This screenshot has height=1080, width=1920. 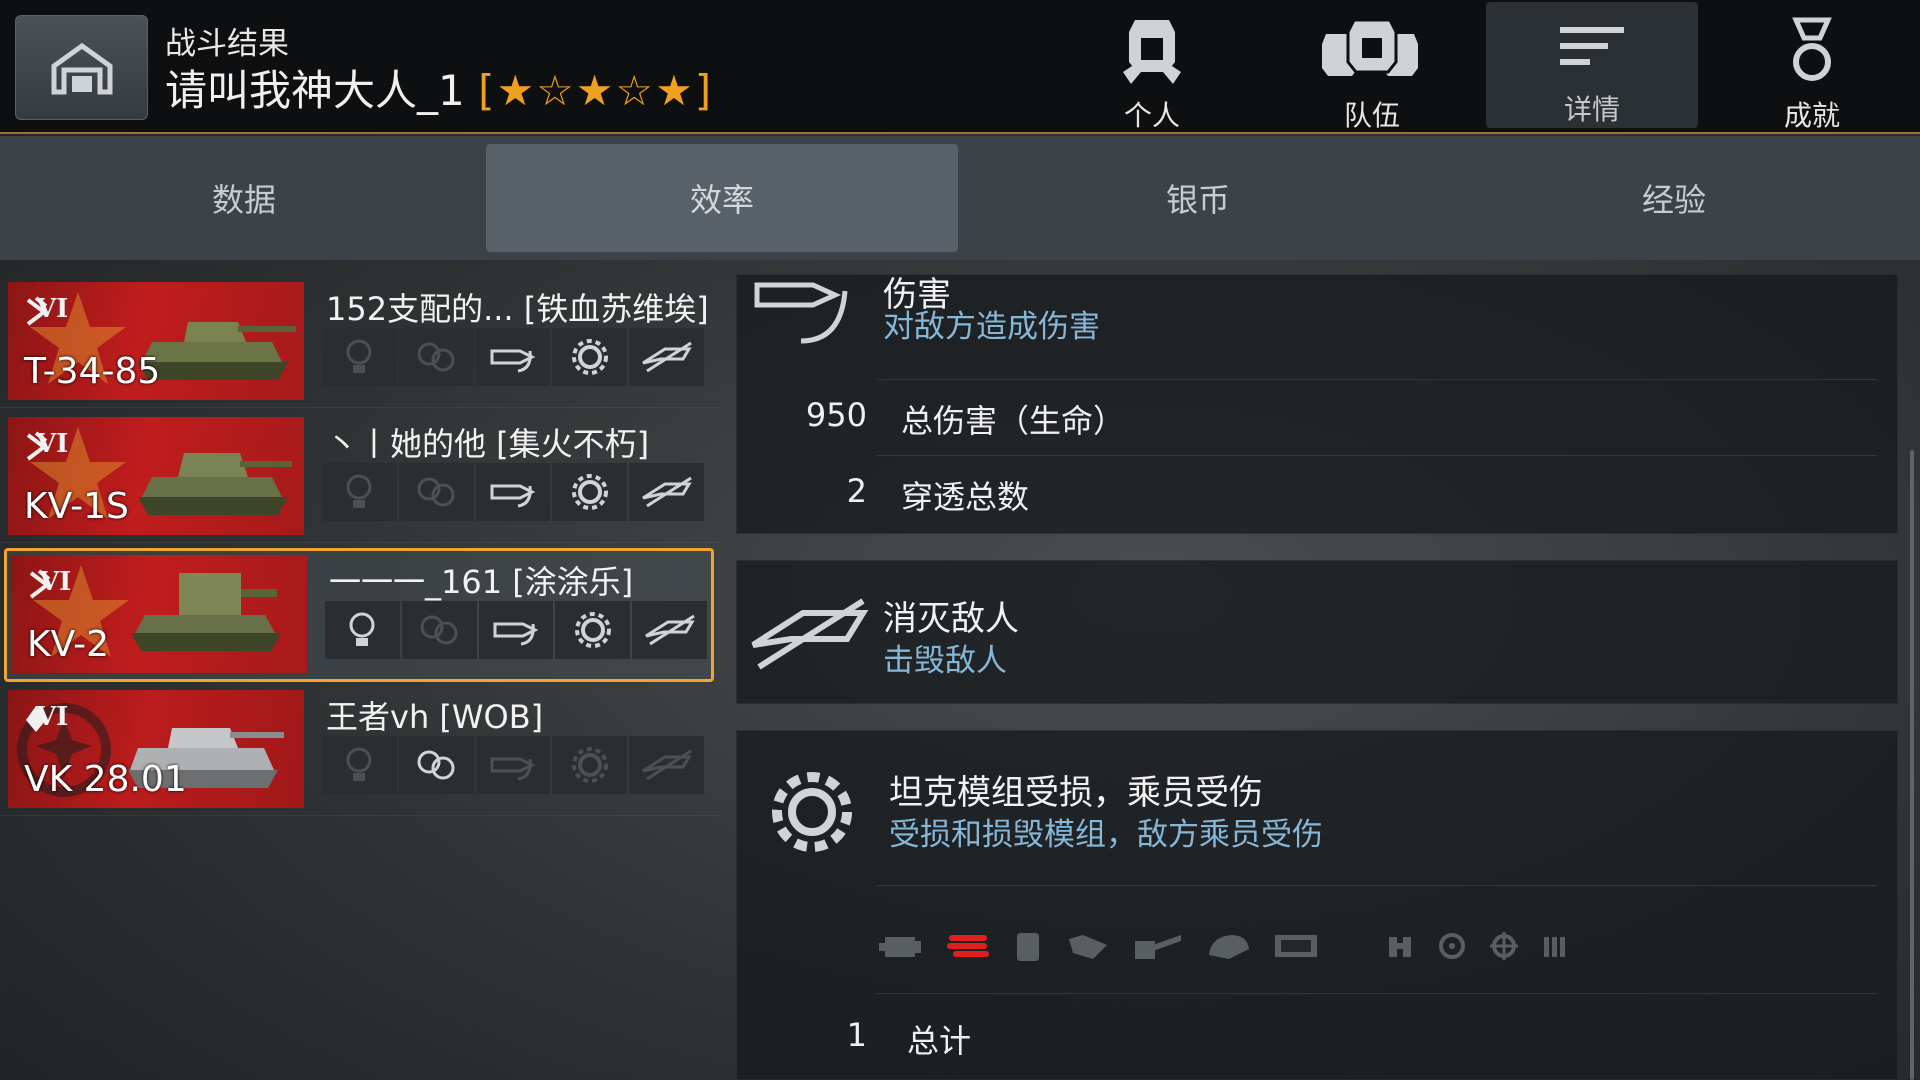 I want to click on module-icons, so click(x=1377, y=946).